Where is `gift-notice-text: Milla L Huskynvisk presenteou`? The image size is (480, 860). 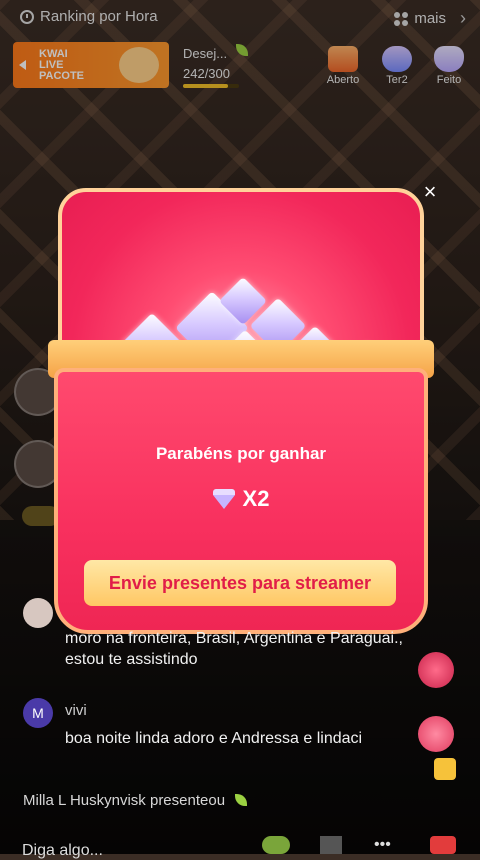
gift-notice-text: Milla L Huskynvisk presenteou is located at coordinates (124, 800).